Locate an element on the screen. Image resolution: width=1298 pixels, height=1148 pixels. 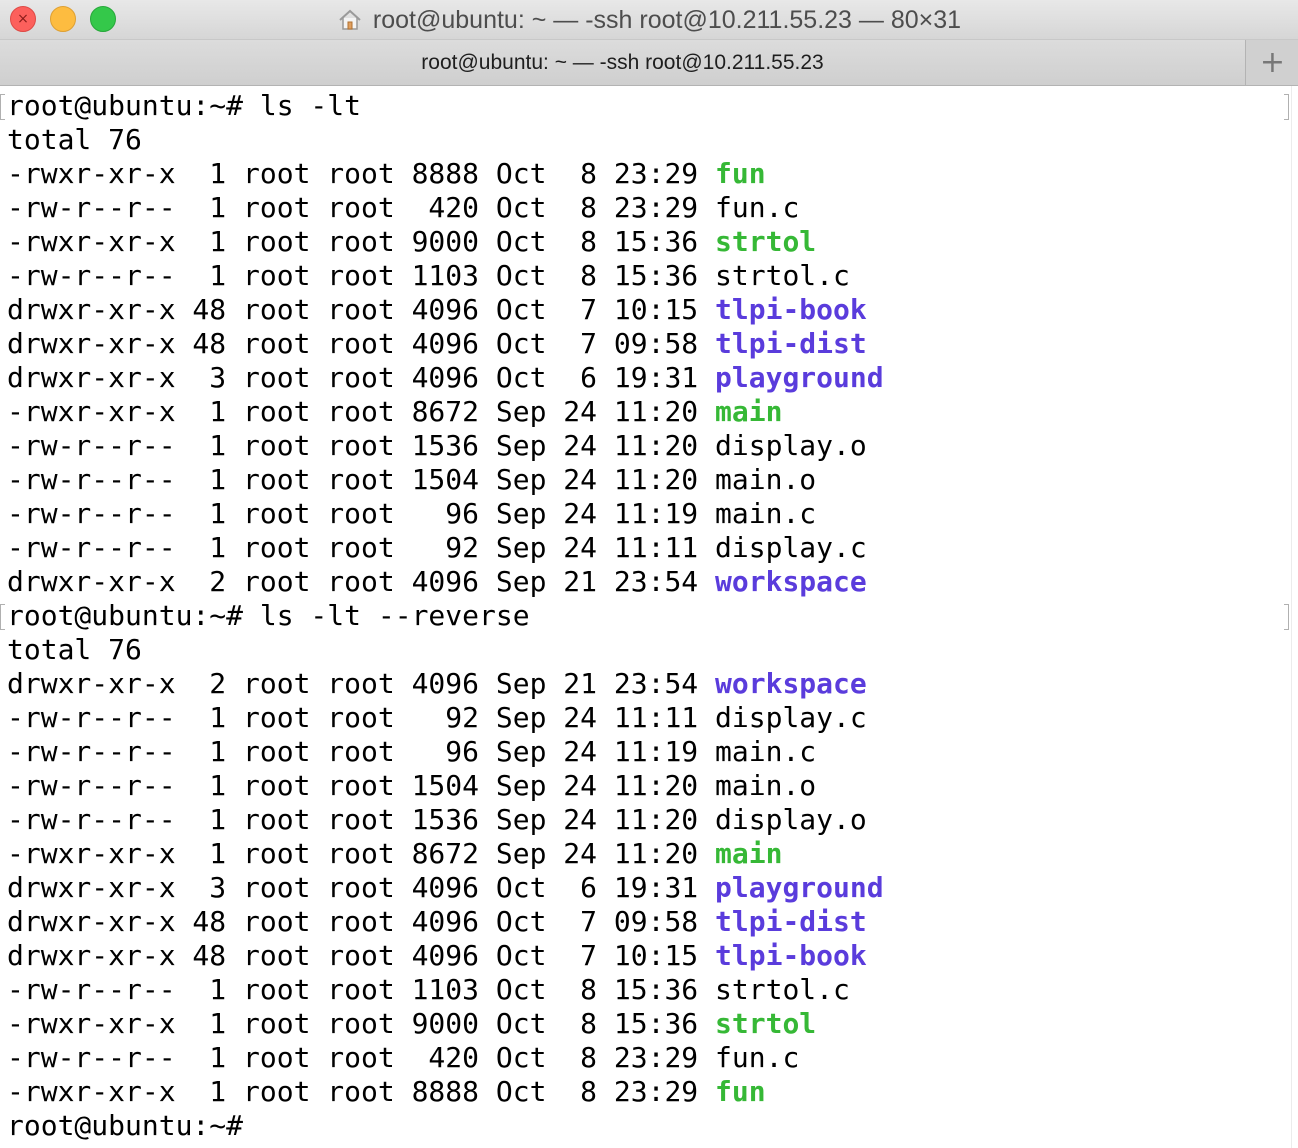
prompt-line: root@ubuntu:~# ls -lt --reverse is located at coordinates (445, 616).